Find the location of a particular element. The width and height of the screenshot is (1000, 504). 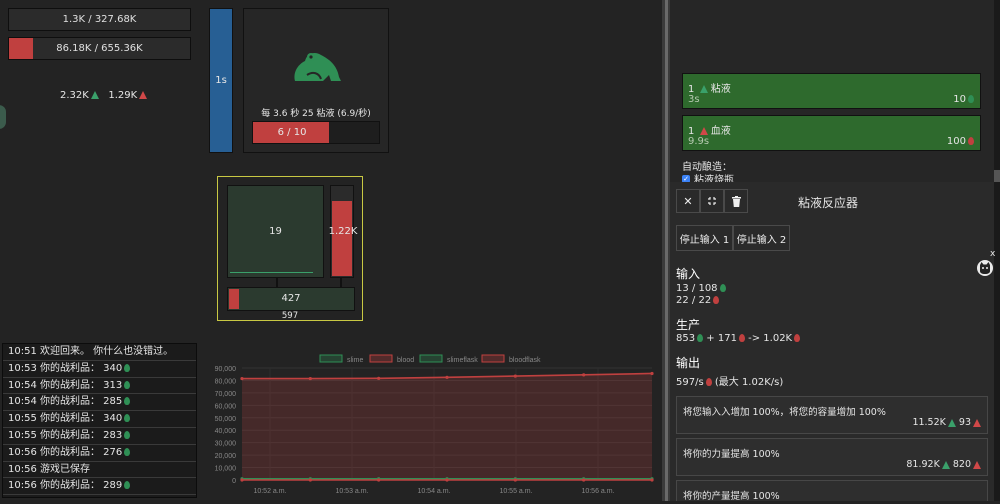

flask-counts: 2.32K 1.29K is located at coordinates (103, 95).